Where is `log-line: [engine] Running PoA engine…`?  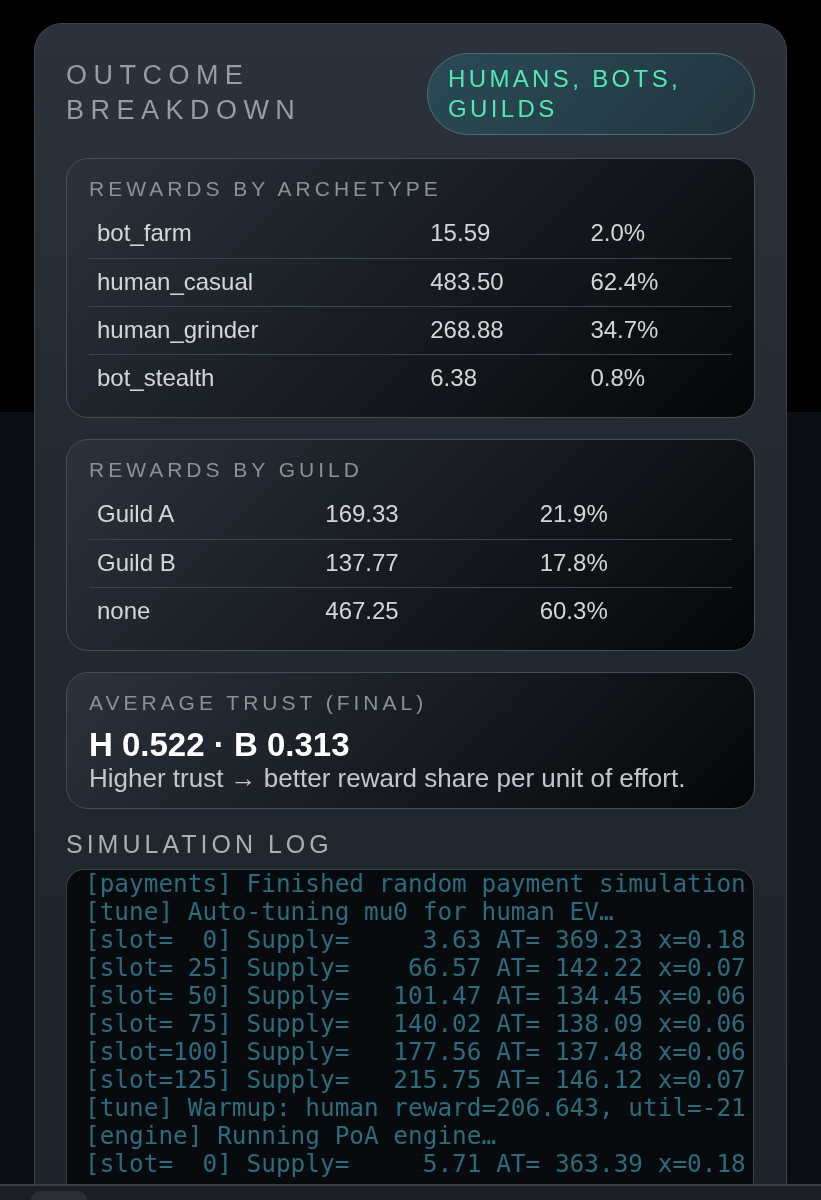 log-line: [engine] Running PoA engine… is located at coordinates (291, 1136).